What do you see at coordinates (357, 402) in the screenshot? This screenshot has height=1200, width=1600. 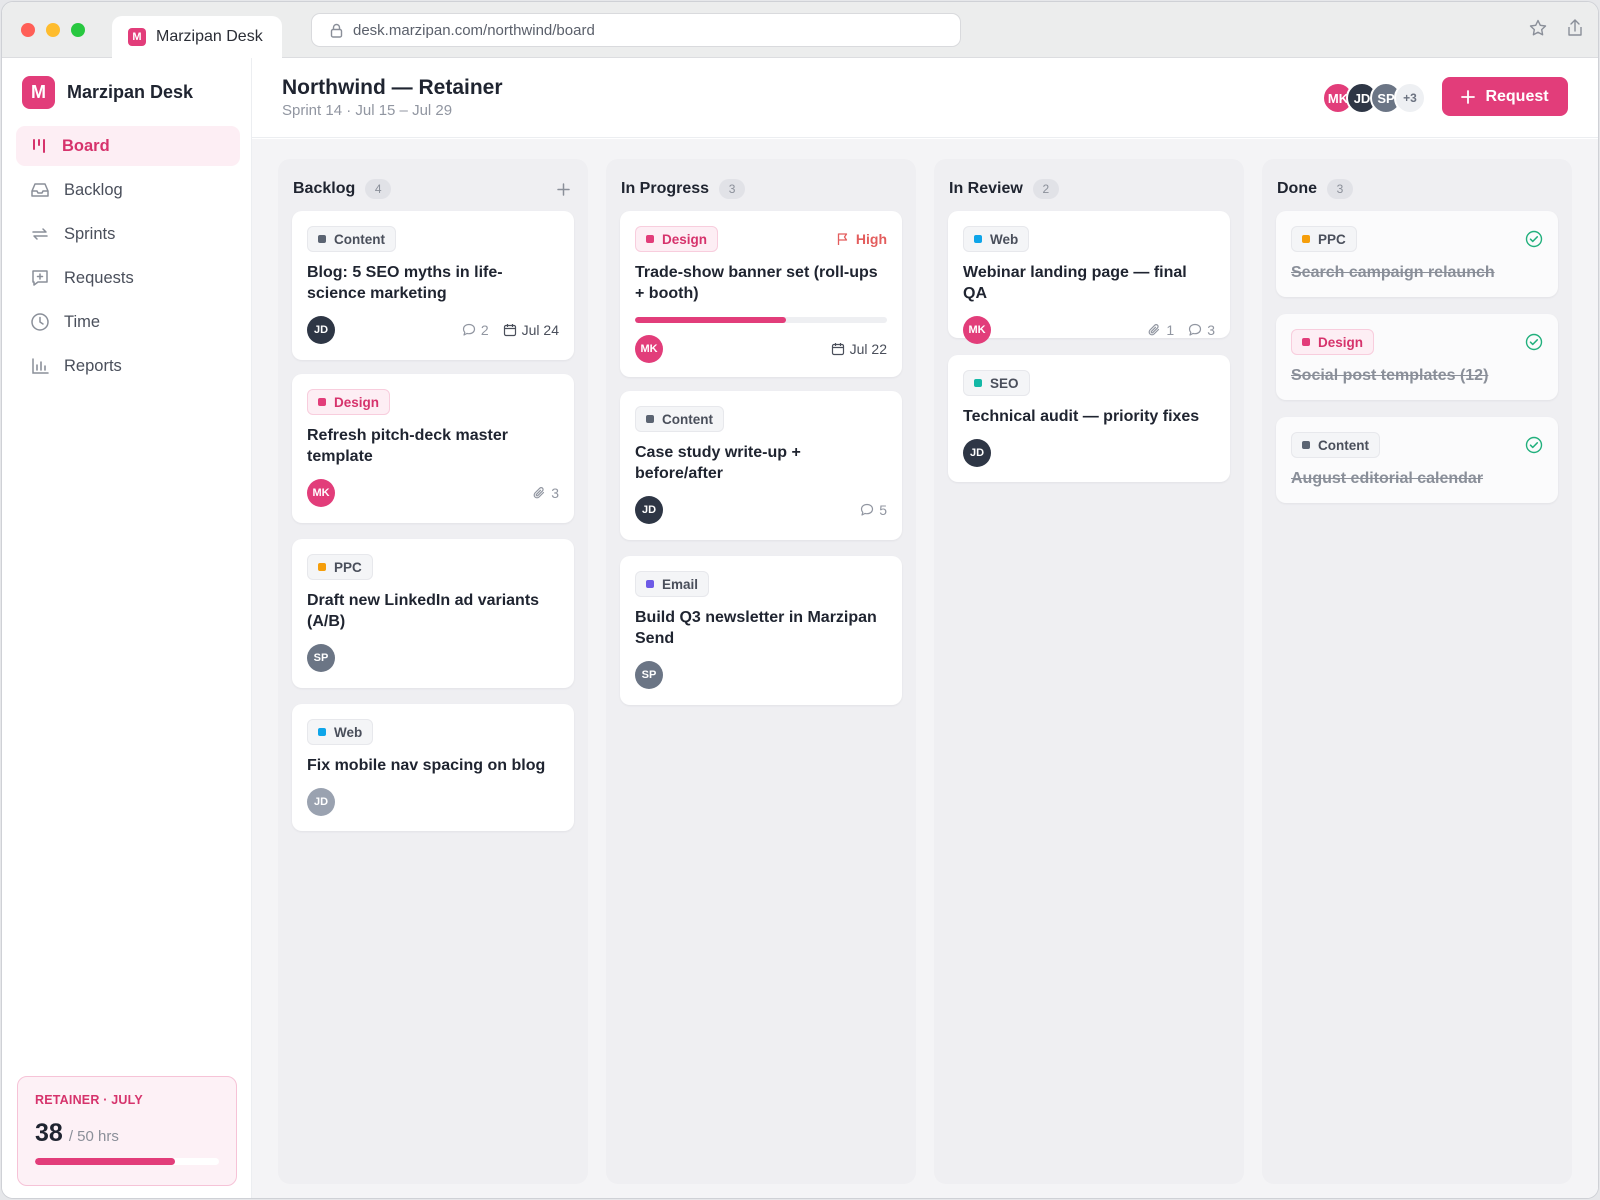 I see `tag-label: Design` at bounding box center [357, 402].